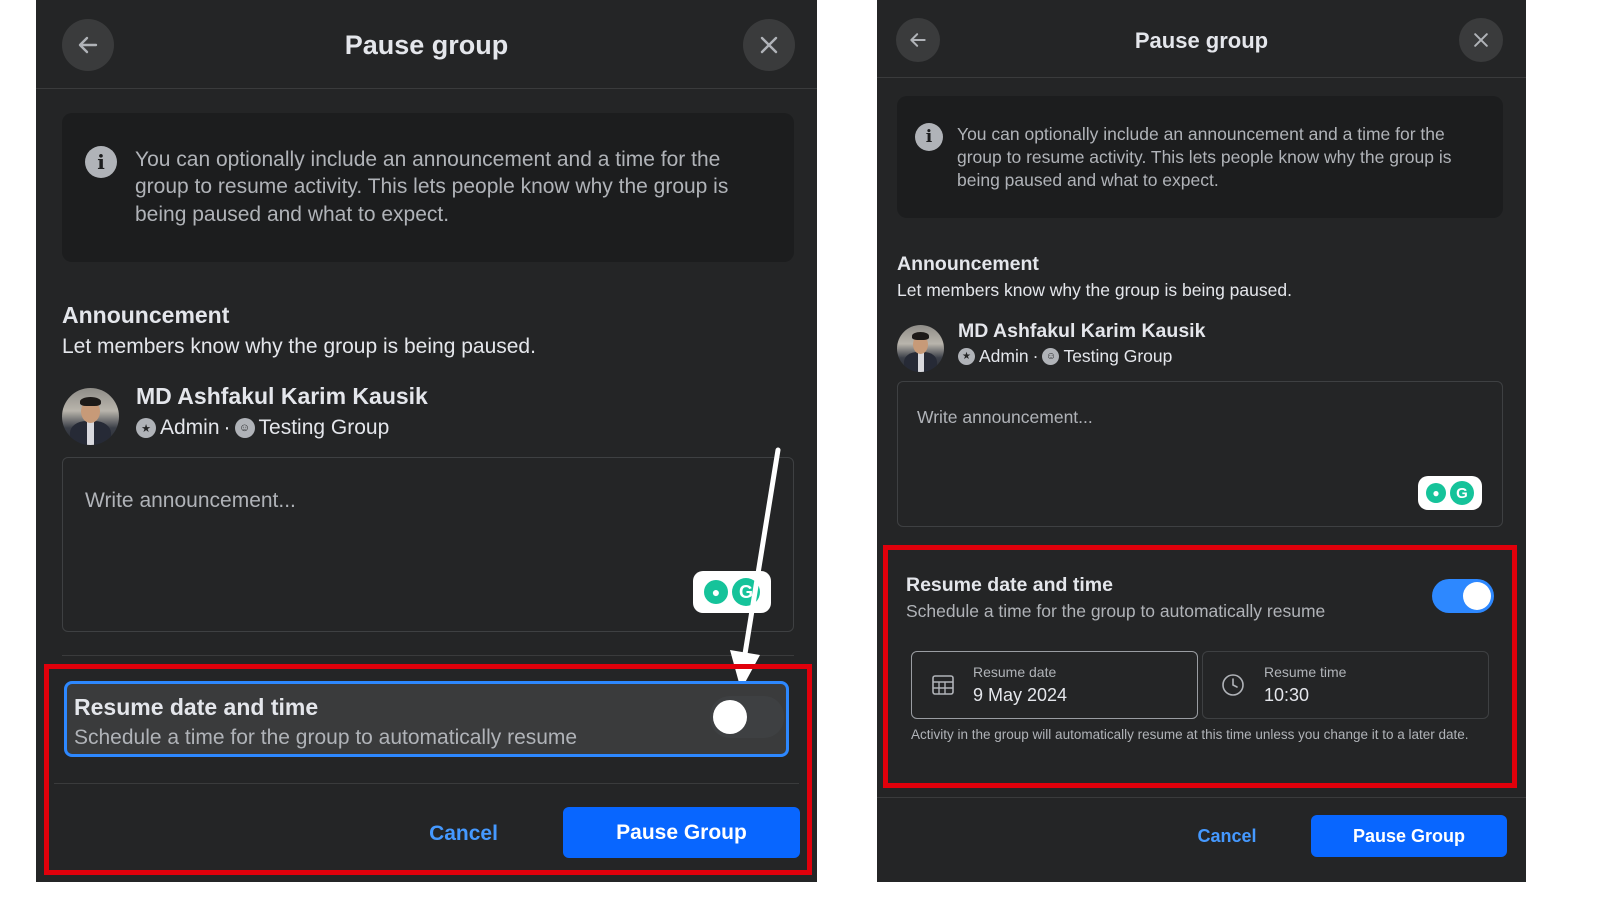 This screenshot has width=1600, height=900. What do you see at coordinates (1227, 836) in the screenshot?
I see `cancel-button: Cancel` at bounding box center [1227, 836].